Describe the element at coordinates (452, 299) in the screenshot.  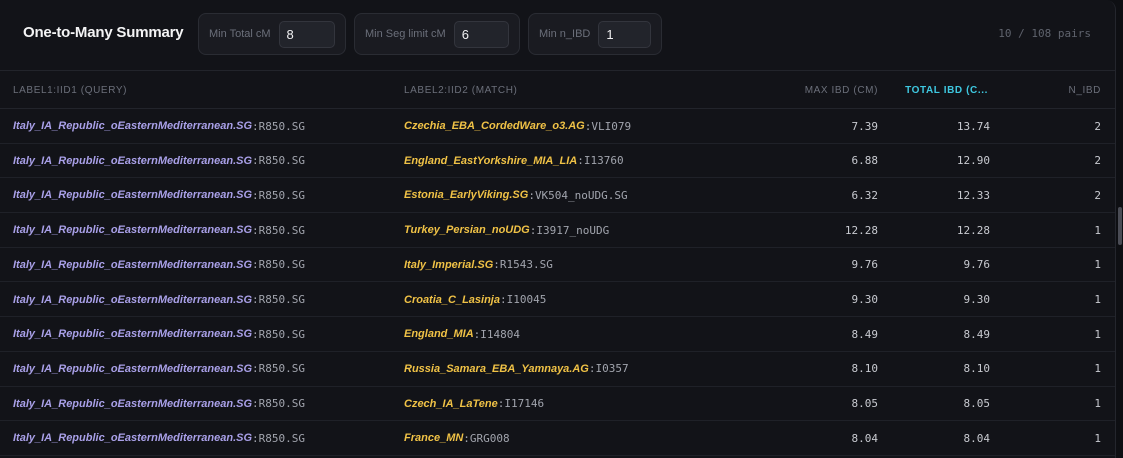
I see `match-label: Croatia_C_Lasinja` at that location.